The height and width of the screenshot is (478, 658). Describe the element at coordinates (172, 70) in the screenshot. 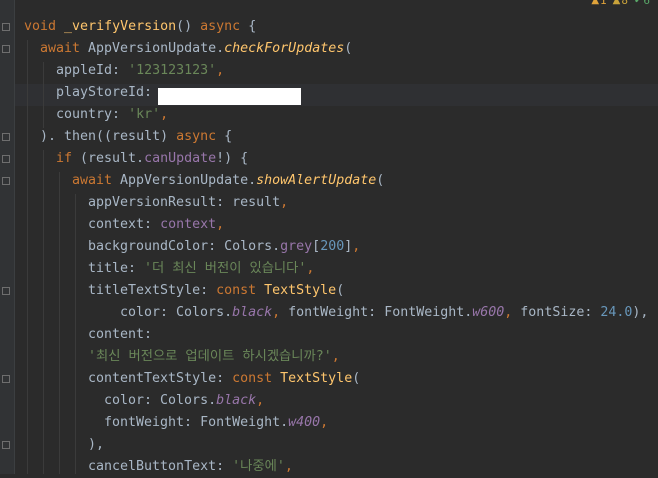

I see `string-literal: '123123123'` at that location.